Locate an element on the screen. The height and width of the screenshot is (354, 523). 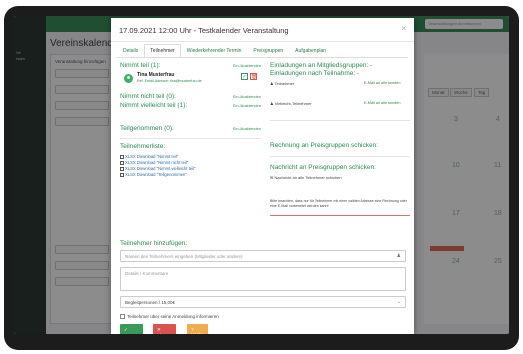
companions-select: Begleitpersonen / 15,00€ ⌄ is located at coordinates (263, 302).